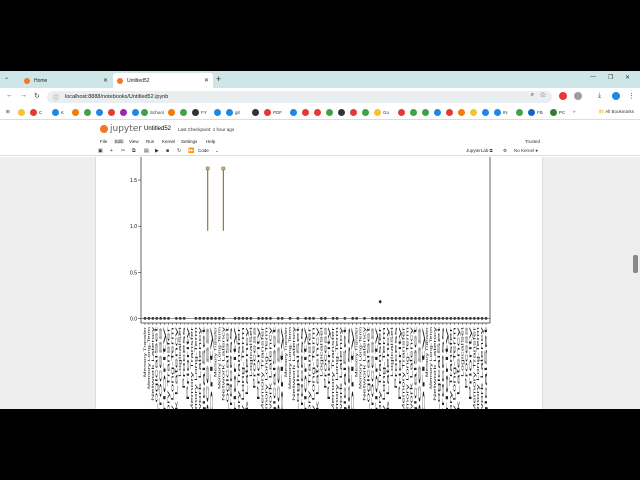 The height and width of the screenshot is (480, 640). I want to click on add-cell-icon: +, so click(111, 151).